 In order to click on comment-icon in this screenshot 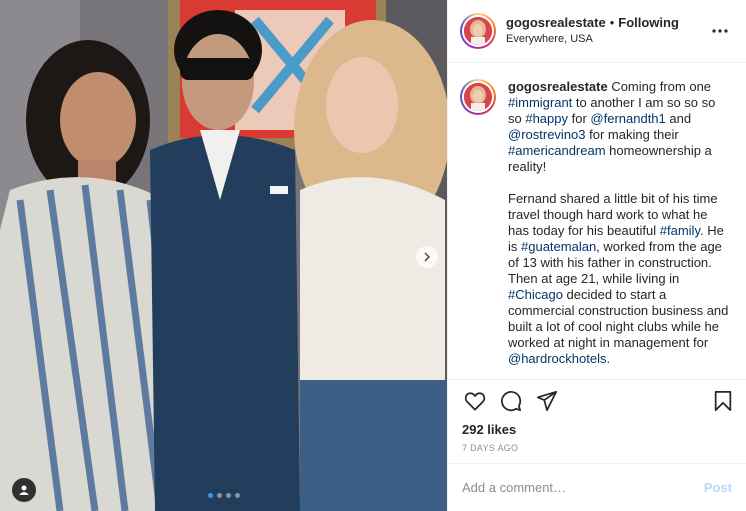, I will do `click(511, 401)`.